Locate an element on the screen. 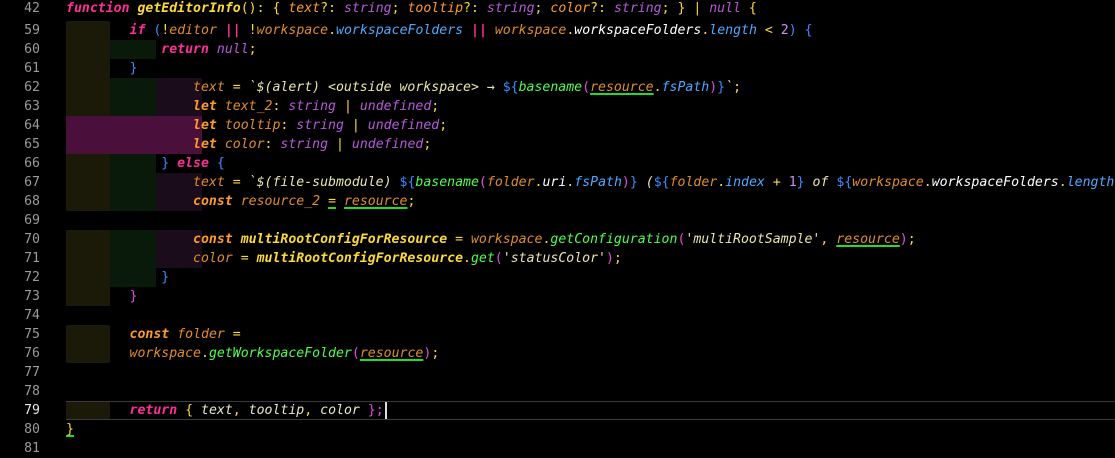  code-text: let tooltip: string | undefined; is located at coordinates (256, 125).